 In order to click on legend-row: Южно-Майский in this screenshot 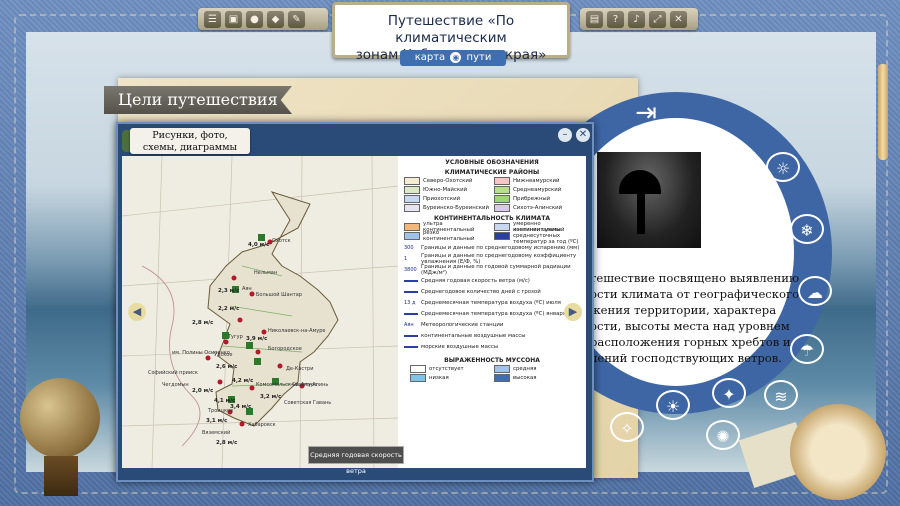, I will do `click(447, 189)`.